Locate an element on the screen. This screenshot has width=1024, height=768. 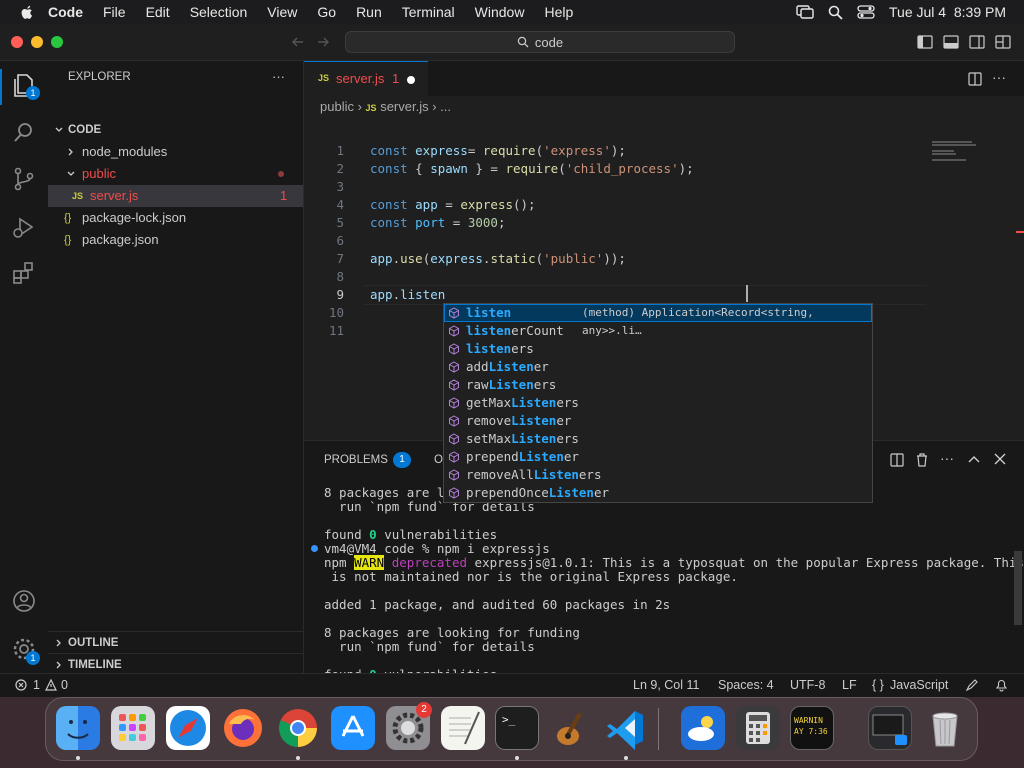
app-store-icon is located at coordinates (353, 728).